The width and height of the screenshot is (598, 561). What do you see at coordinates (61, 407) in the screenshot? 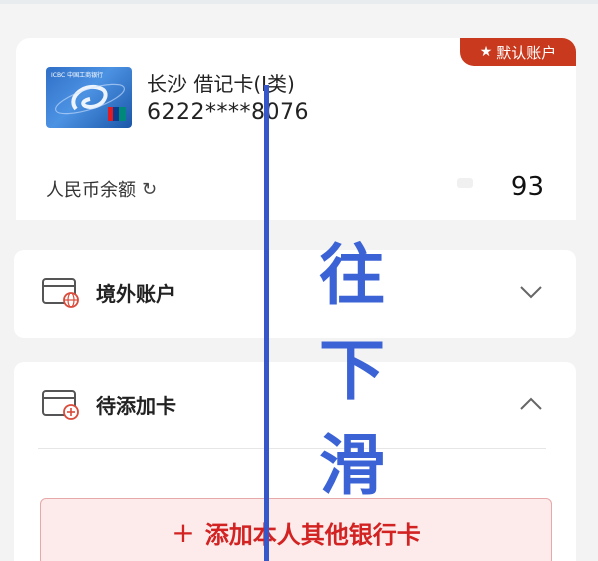
I see `pending-card-icon` at bounding box center [61, 407].